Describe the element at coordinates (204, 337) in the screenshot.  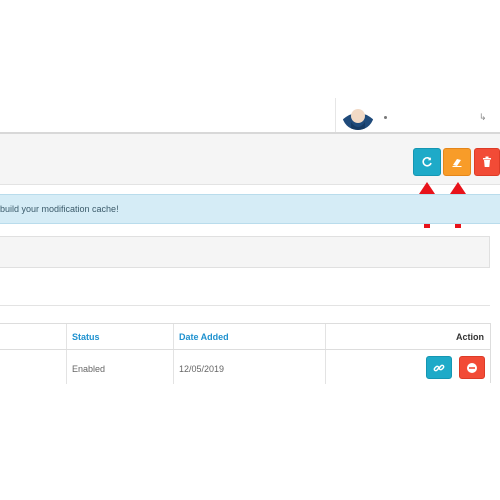
I see `column-header-date-added: Date Added` at that location.